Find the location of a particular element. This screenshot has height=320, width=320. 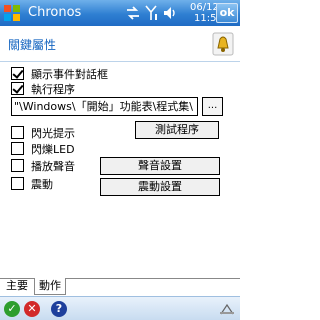

bottom-toolbar: ✓ ✕ ? is located at coordinates (120, 308).